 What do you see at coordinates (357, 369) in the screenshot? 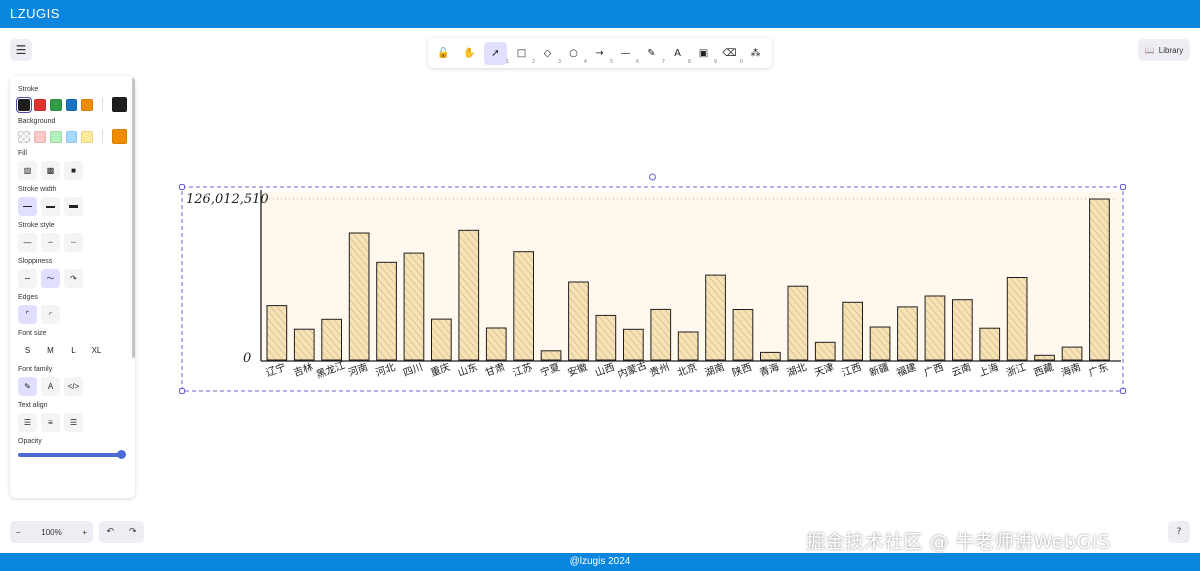
I see `category-label: 河南` at bounding box center [357, 369].